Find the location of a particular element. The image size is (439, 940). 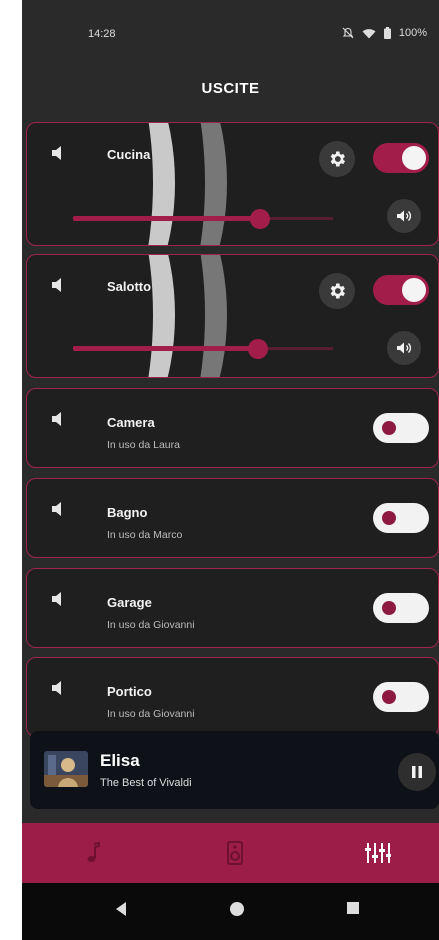

now-playing-subtitle: The Best of Vivaldi is located at coordinates (146, 783).